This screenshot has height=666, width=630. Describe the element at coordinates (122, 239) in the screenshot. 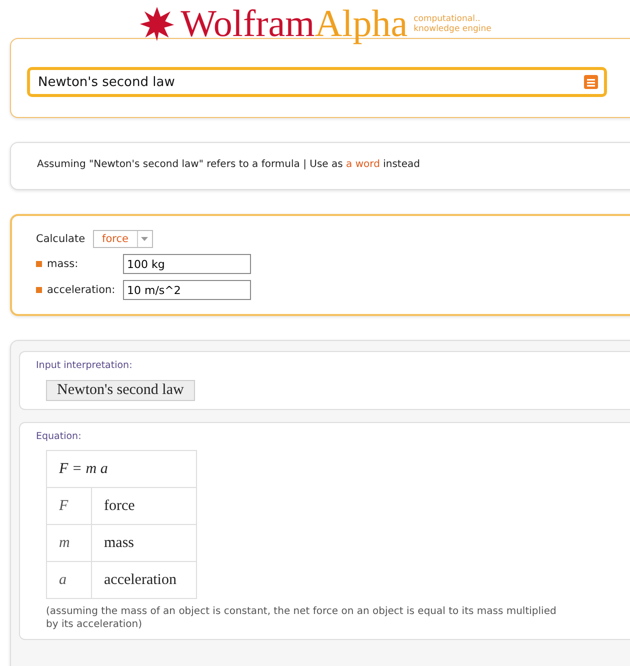

I see `quantity-dropdown: force` at that location.